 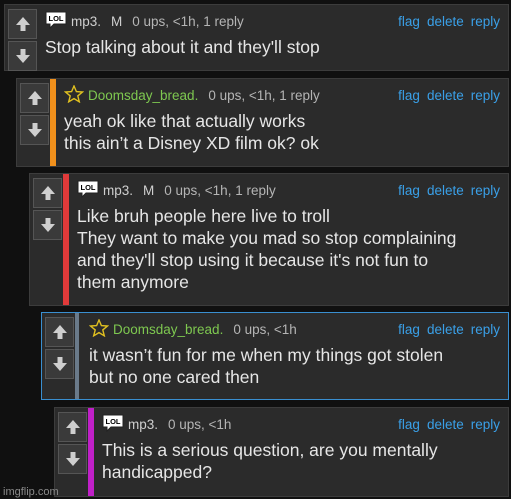 I want to click on imgflip-watermark: imgflip.com, so click(x=31, y=492).